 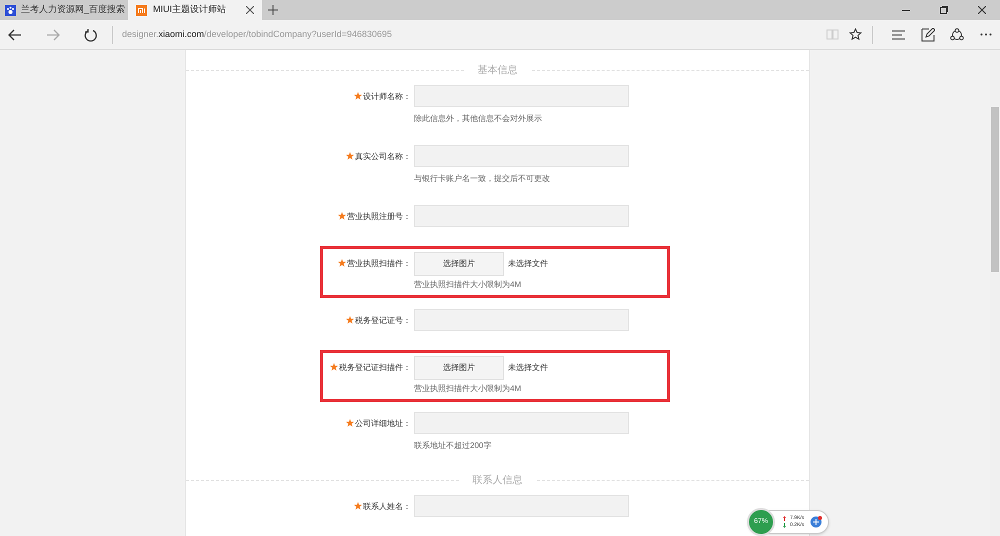 What do you see at coordinates (498, 481) in the screenshot?
I see `section-title: 联系人信息` at bounding box center [498, 481].